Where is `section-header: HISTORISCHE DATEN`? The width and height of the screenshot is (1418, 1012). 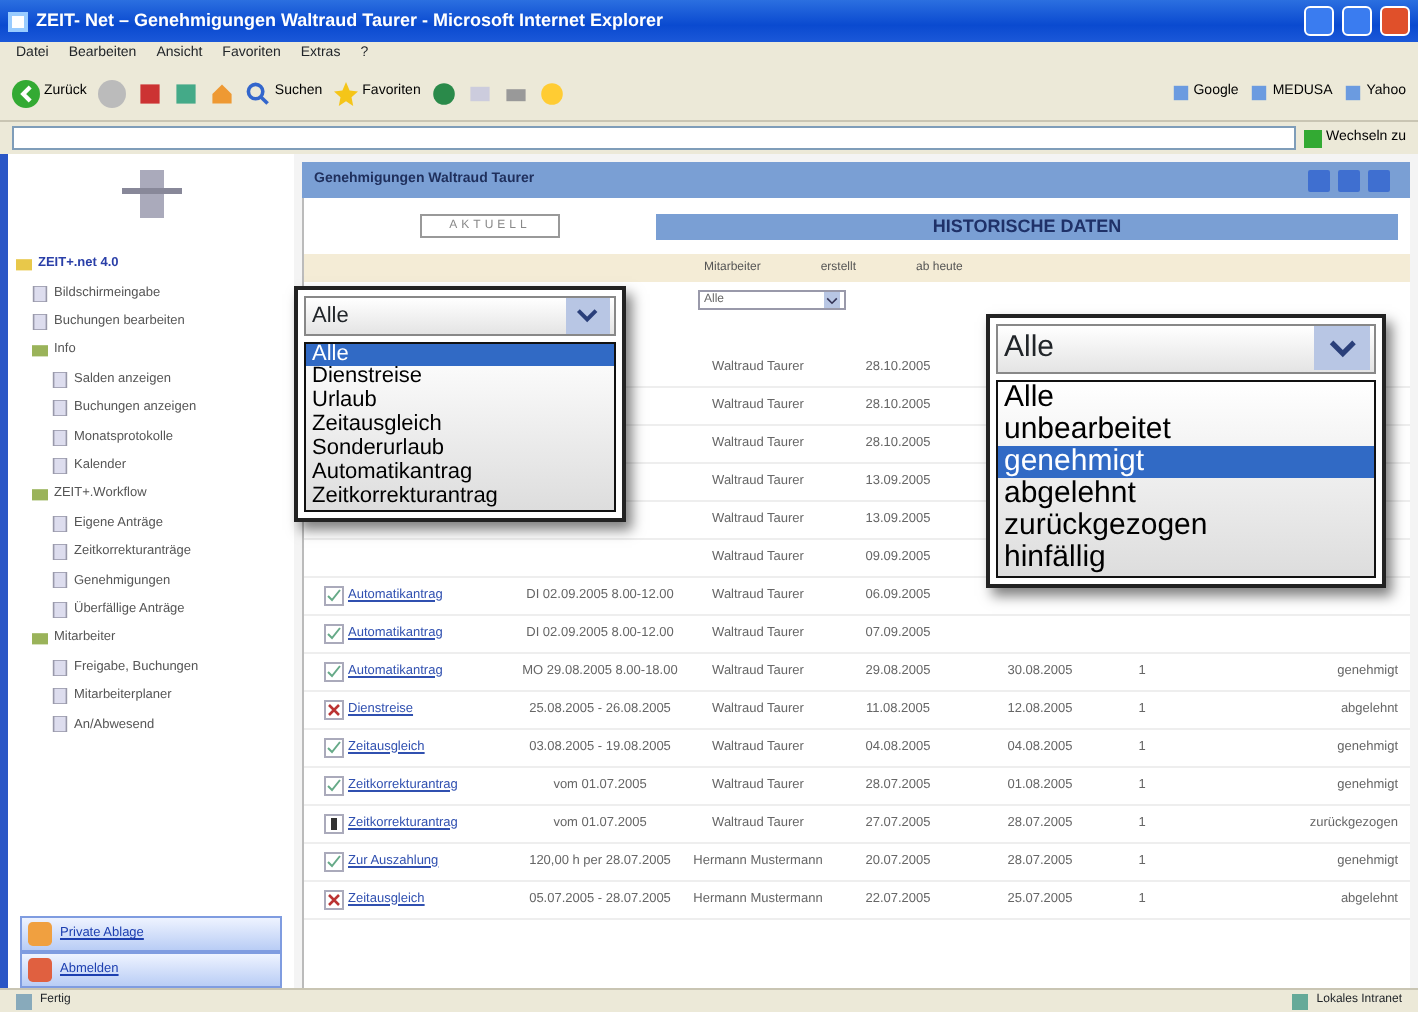
section-header: HISTORISCHE DATEN is located at coordinates (1027, 226).